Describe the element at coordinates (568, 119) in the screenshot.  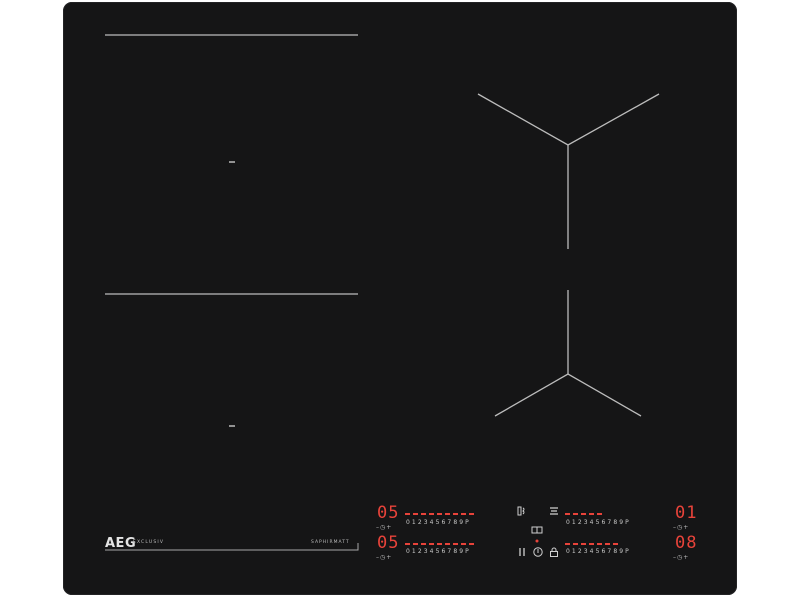
I see `right-top-zone-marker` at that location.